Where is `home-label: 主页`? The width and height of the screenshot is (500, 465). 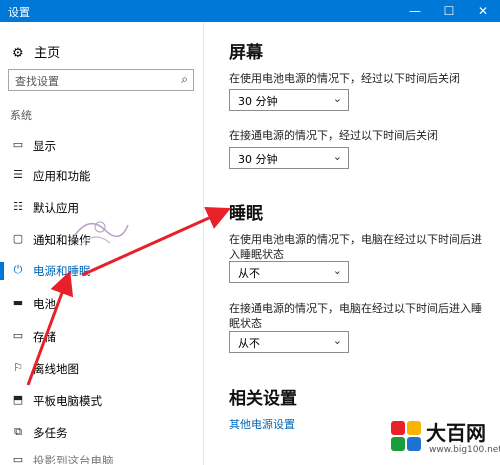
home-label: 主页 is located at coordinates (47, 53).